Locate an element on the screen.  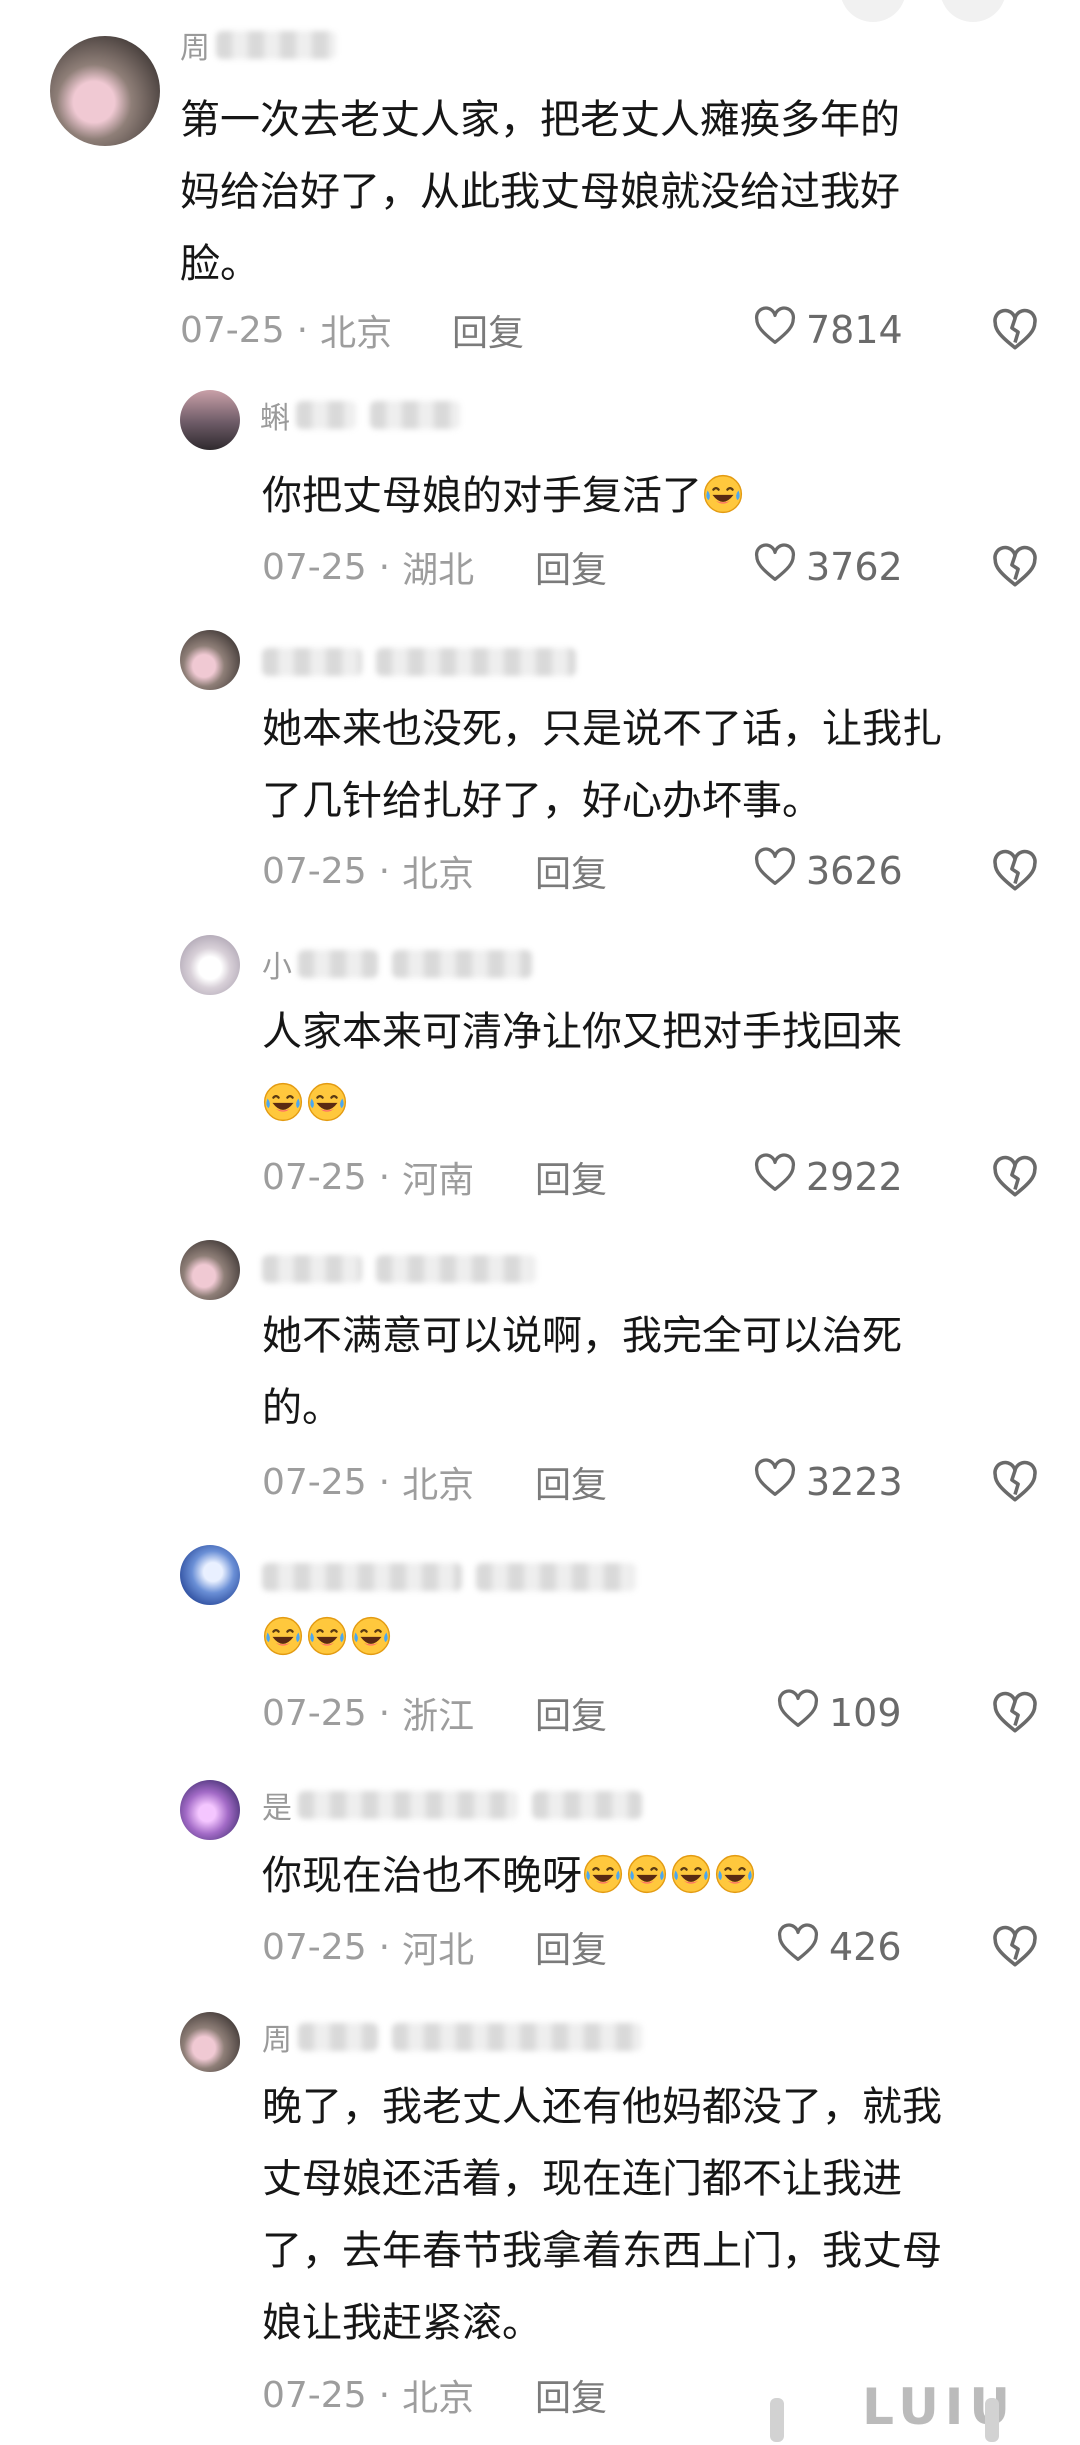
like-count: 109 is located at coordinates (865, 1713).